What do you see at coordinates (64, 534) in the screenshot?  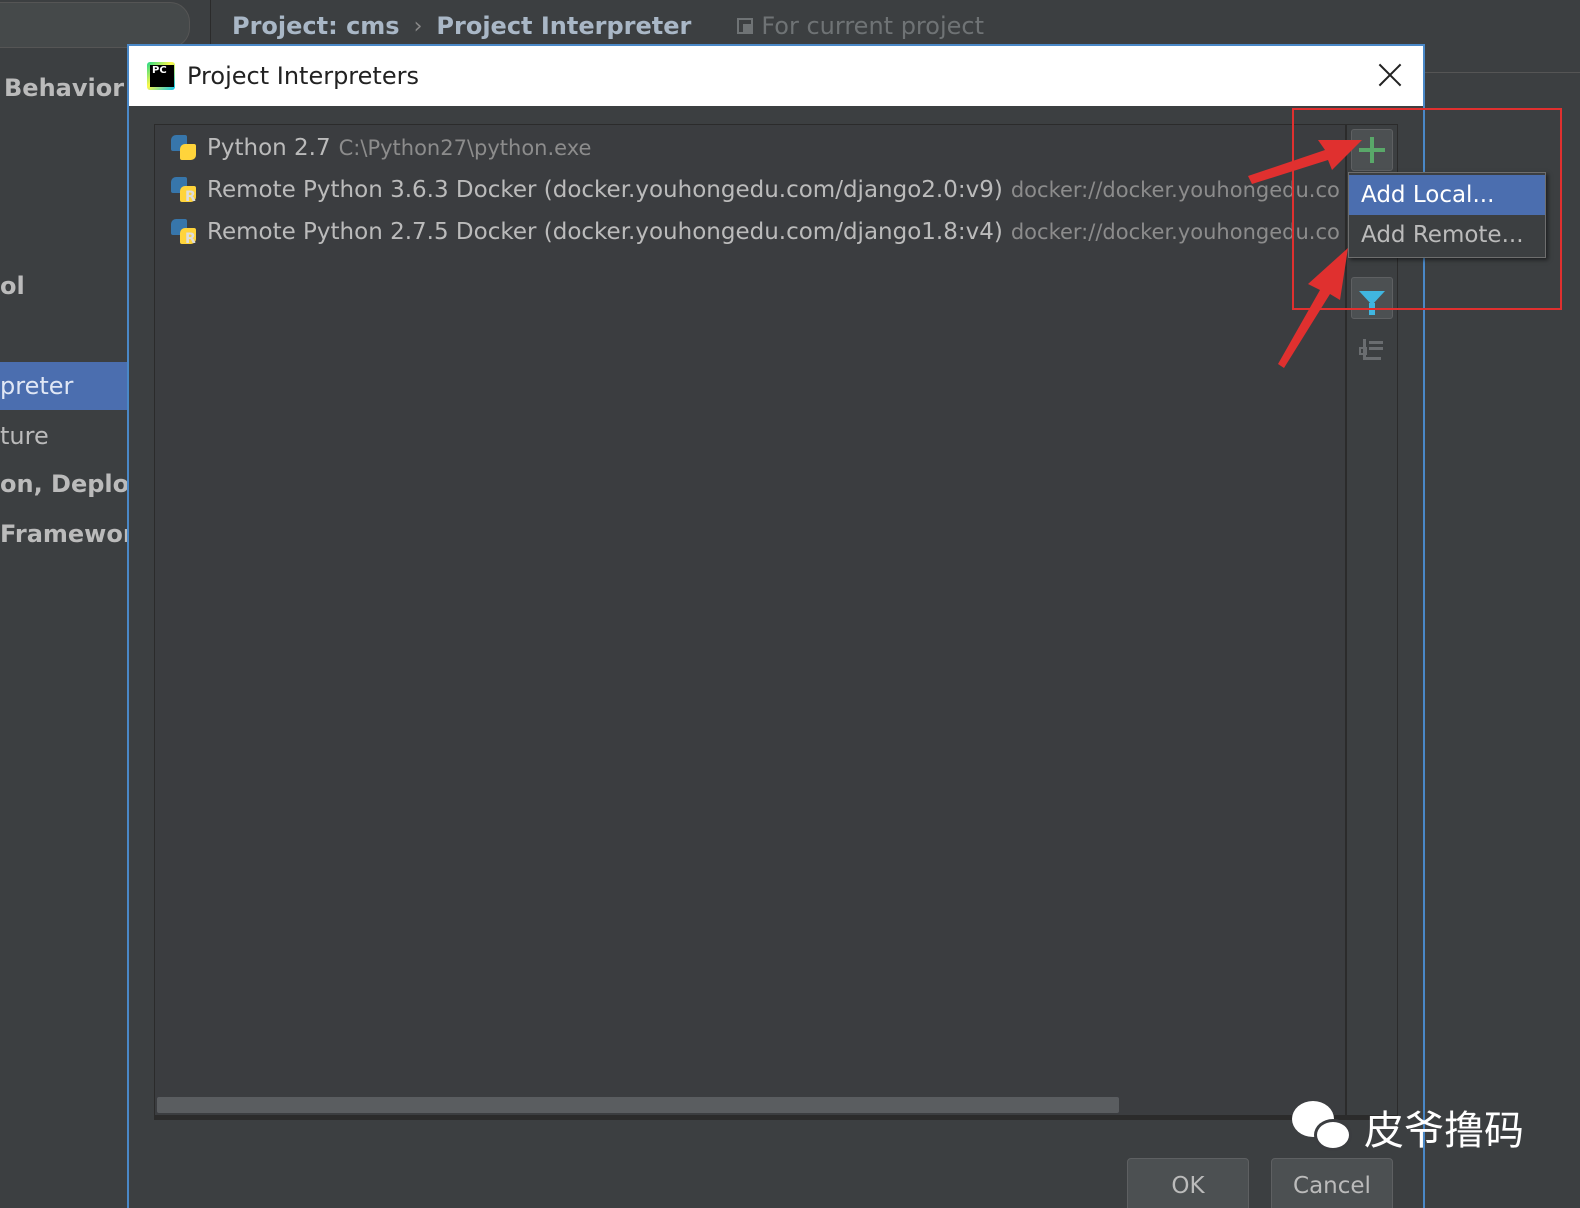 I see `sidebar-item-frameworks: Framework` at bounding box center [64, 534].